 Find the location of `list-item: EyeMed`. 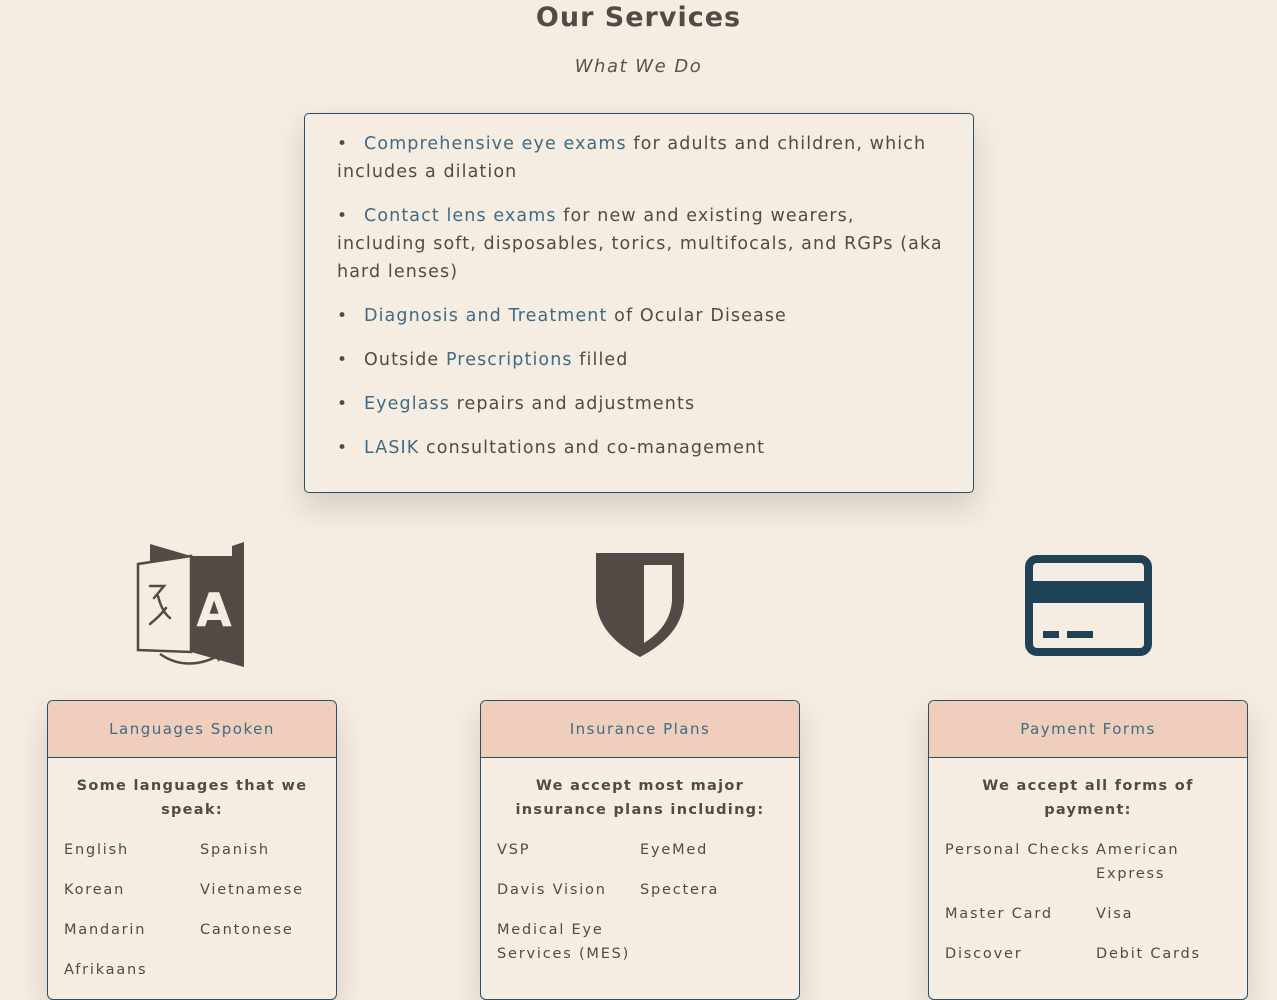

list-item: EyeMed is located at coordinates (674, 850).